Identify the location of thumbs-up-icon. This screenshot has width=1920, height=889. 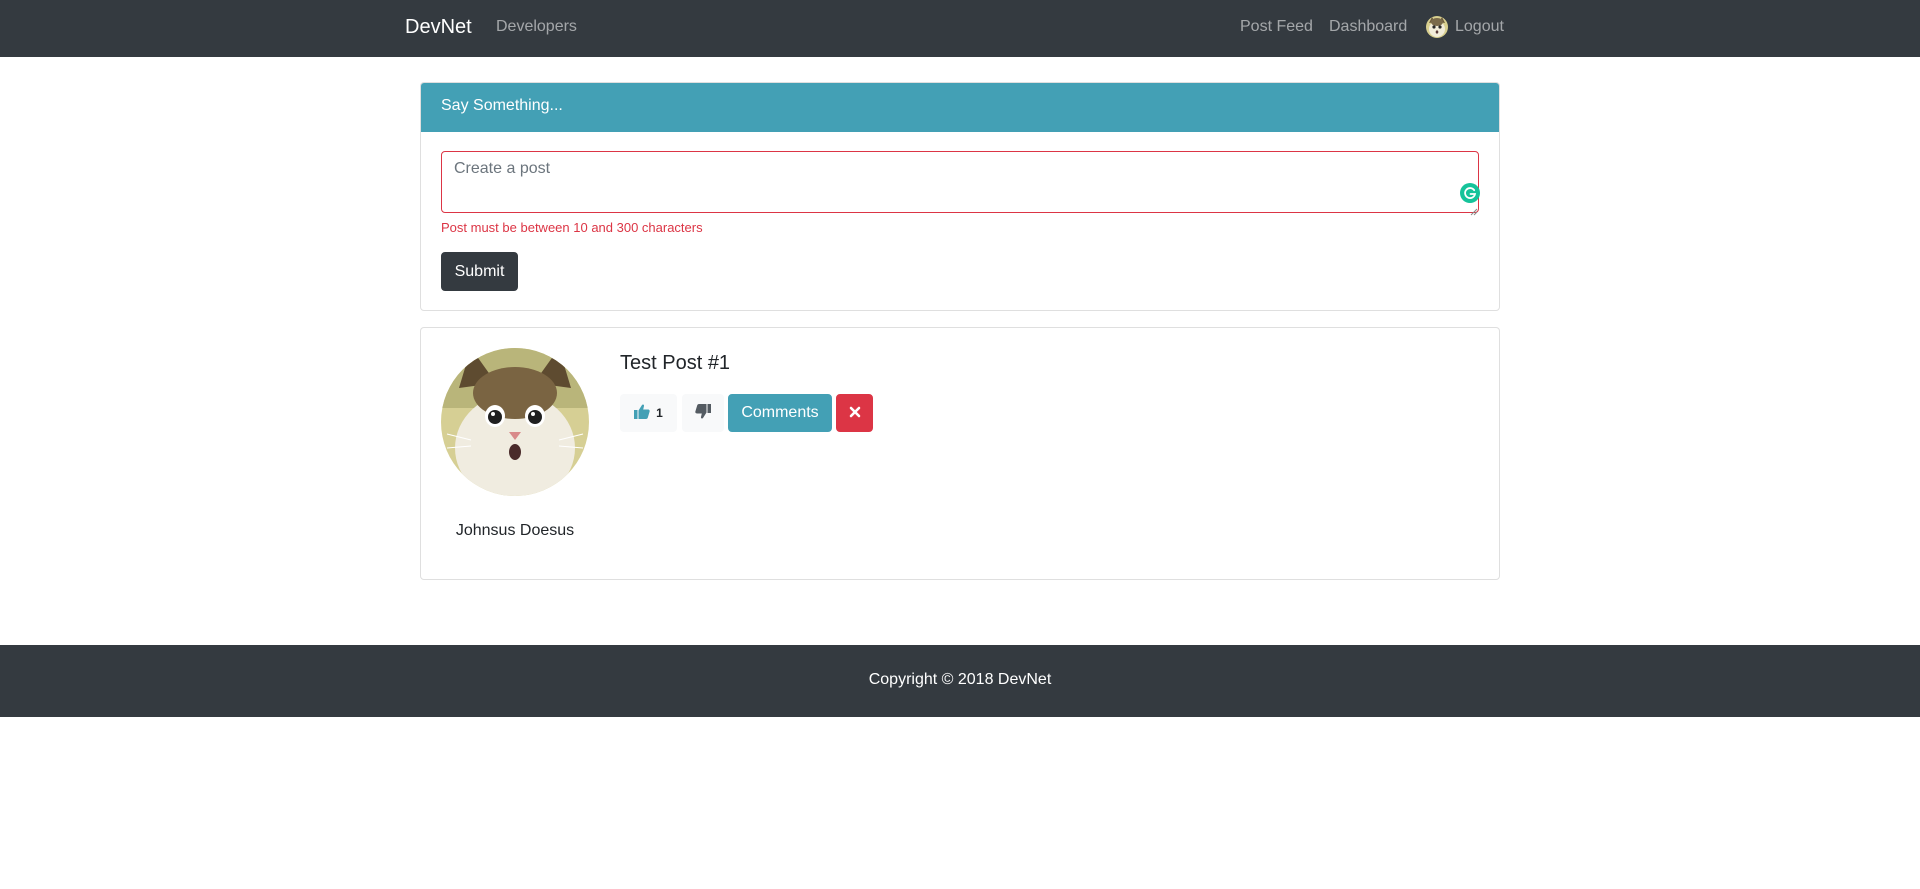
(642, 413).